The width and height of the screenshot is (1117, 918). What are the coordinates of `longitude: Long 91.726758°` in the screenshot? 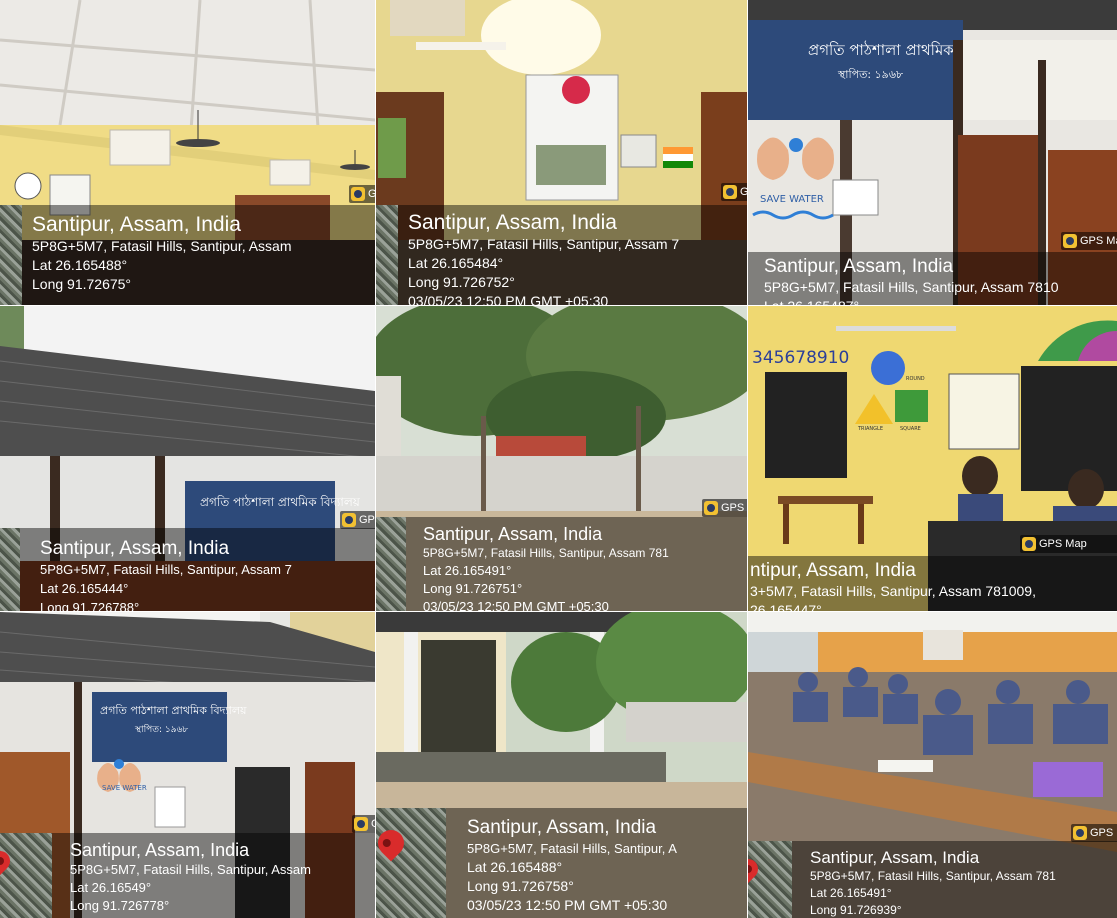 It's located at (520, 886).